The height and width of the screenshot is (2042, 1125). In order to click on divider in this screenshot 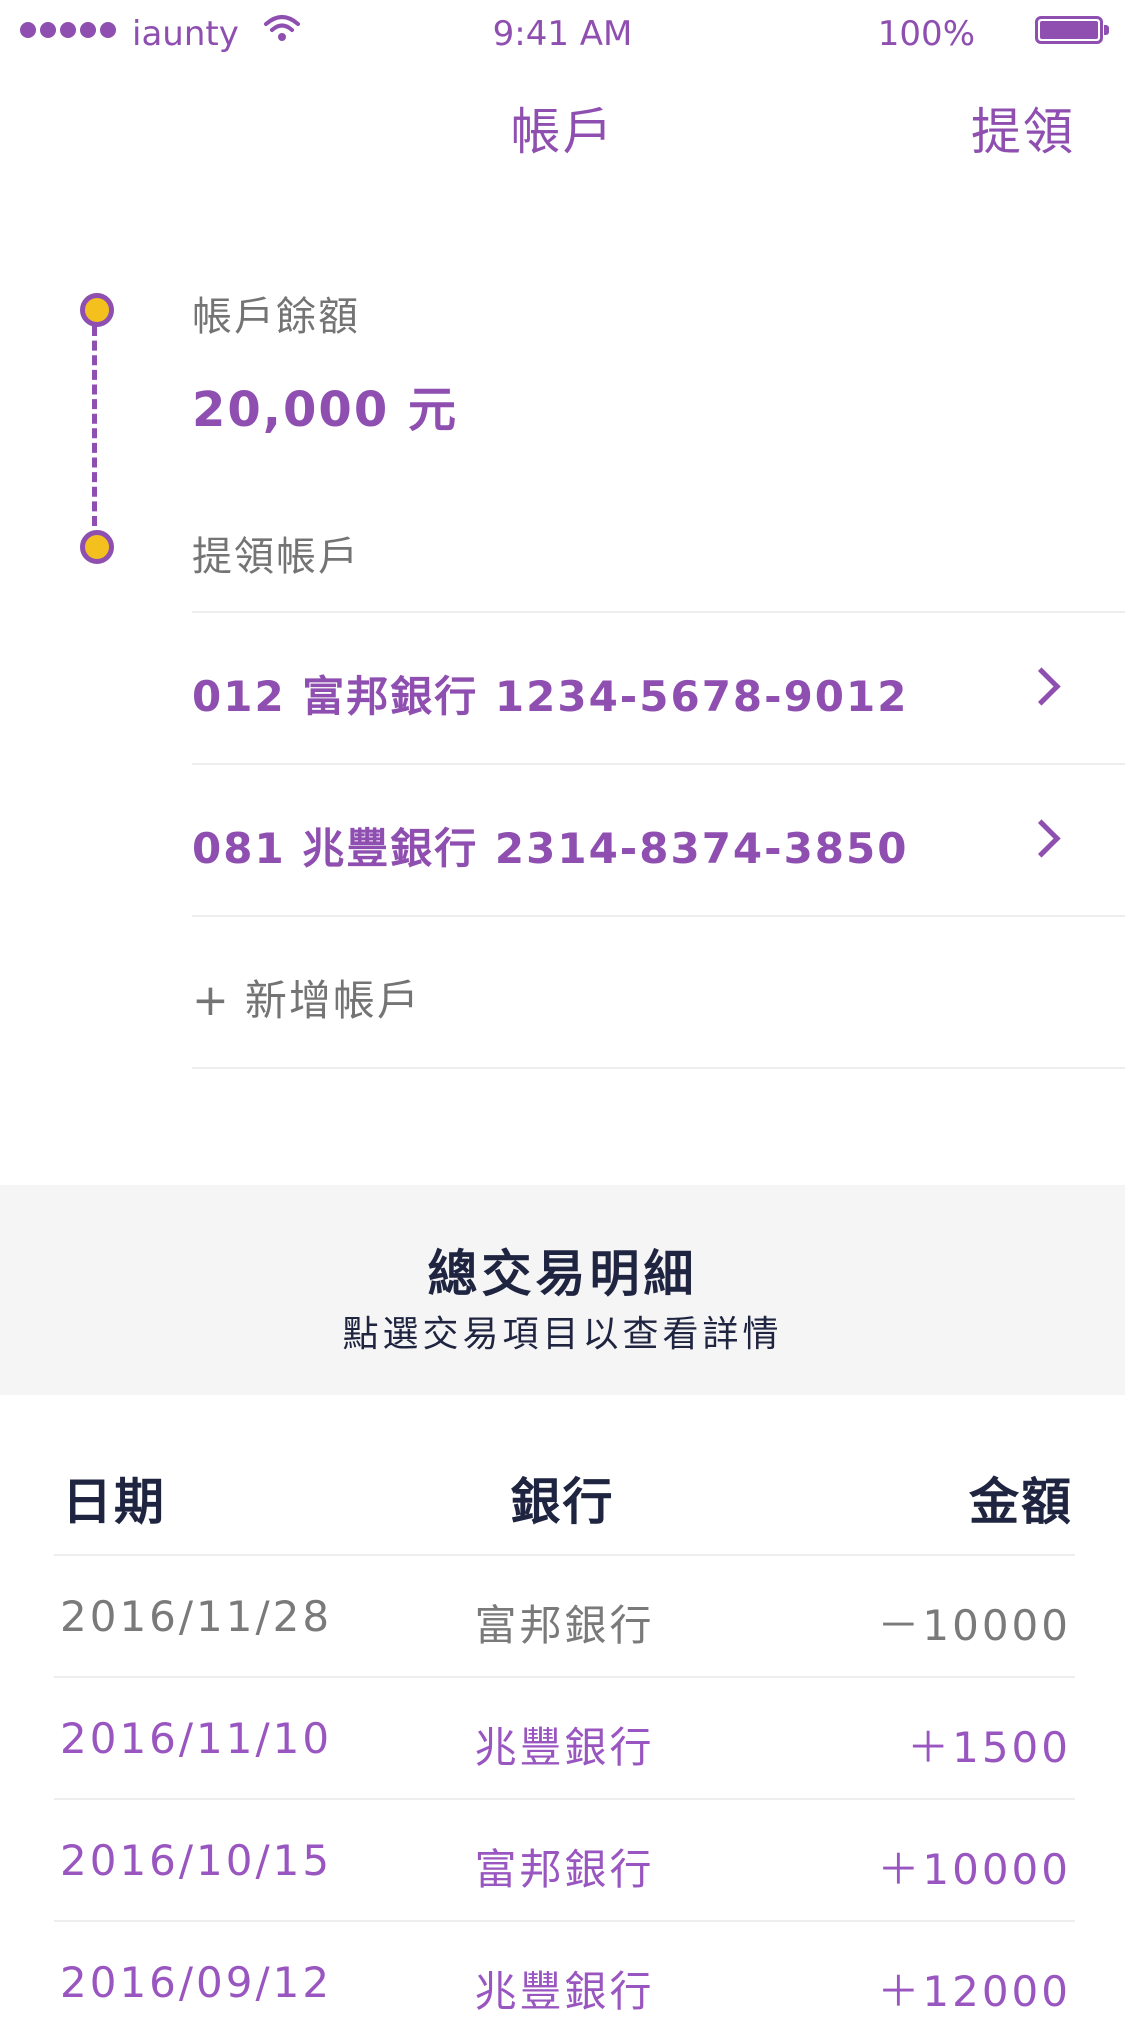, I will do `click(658, 1068)`.